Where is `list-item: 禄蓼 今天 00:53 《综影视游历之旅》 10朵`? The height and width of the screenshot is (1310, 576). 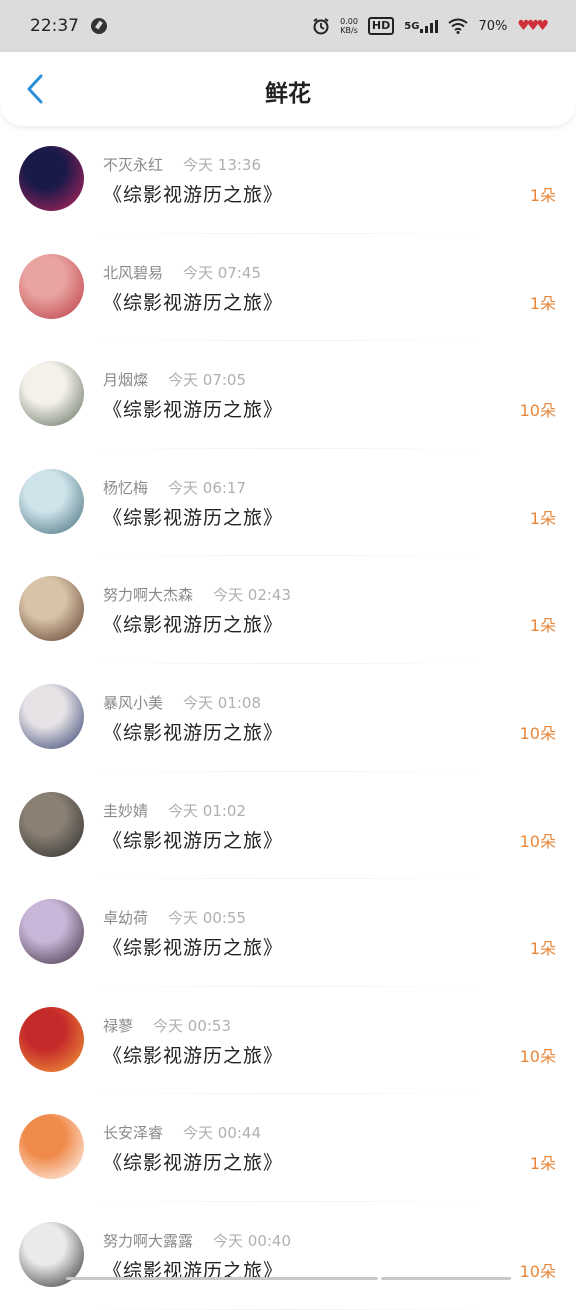
list-item: 禄蓼 今天 00:53 《综影视游历之旅》 10朵 is located at coordinates (288, 1041).